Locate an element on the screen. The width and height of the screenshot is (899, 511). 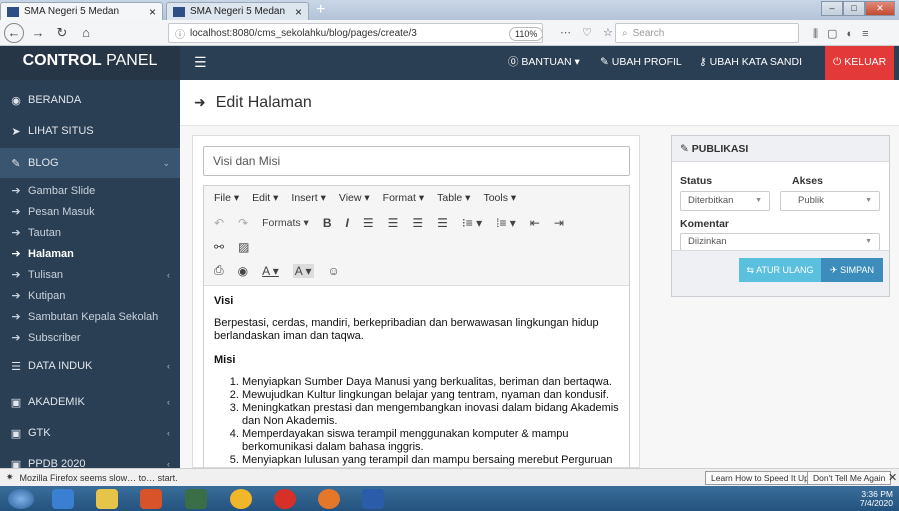
caret-down-icon: ▼ is located at coordinates (868, 241).